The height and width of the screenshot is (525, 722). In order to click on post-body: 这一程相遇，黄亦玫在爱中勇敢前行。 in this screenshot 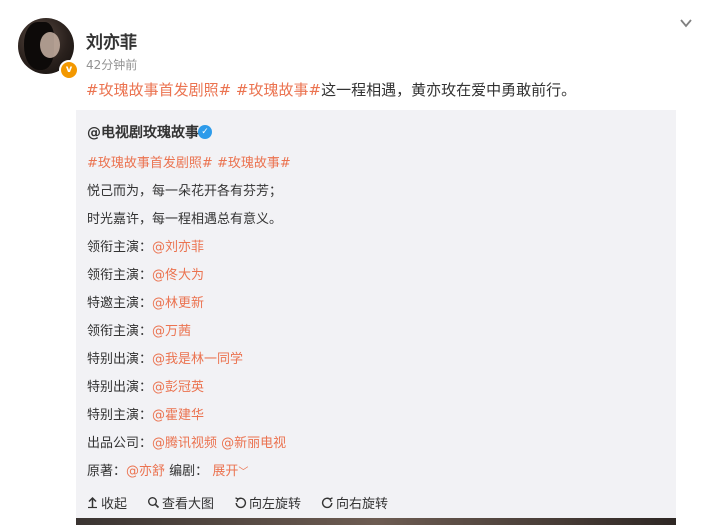, I will do `click(449, 90)`.